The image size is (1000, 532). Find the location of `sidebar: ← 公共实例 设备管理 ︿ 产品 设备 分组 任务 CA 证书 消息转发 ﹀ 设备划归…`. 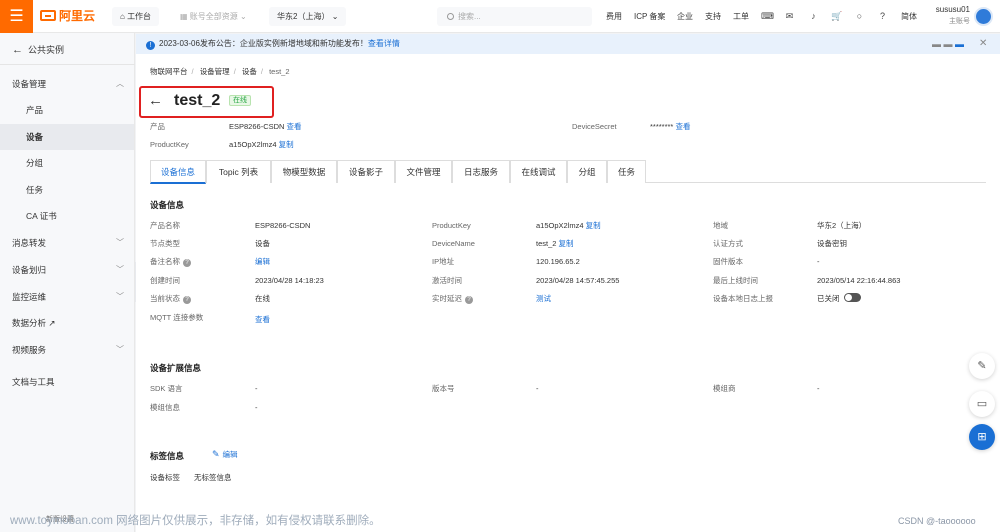

sidebar: ← 公共实例 设备管理 ︿ 产品 设备 分组 任务 CA 证书 消息转发 ﹀ 设备划归… is located at coordinates (67, 282).